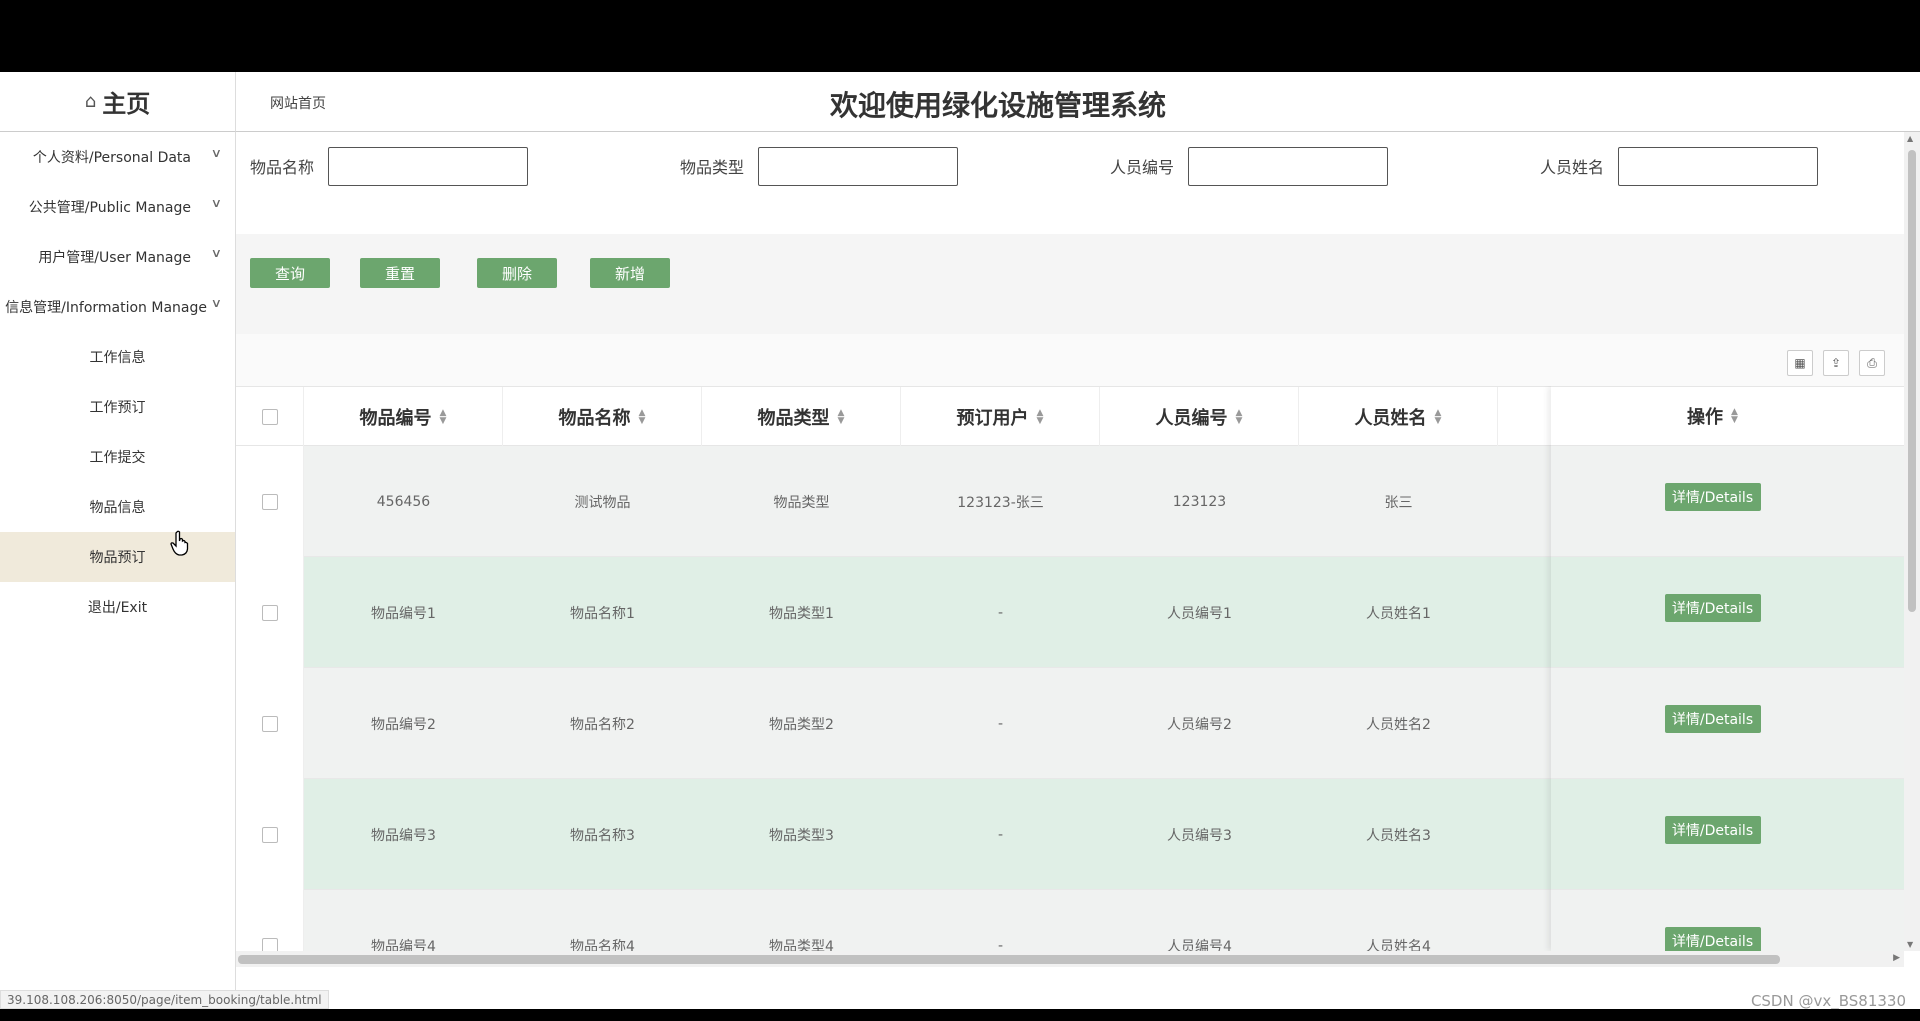 This screenshot has width=1920, height=1021. I want to click on cell-item-name: 测试物品, so click(602, 502).